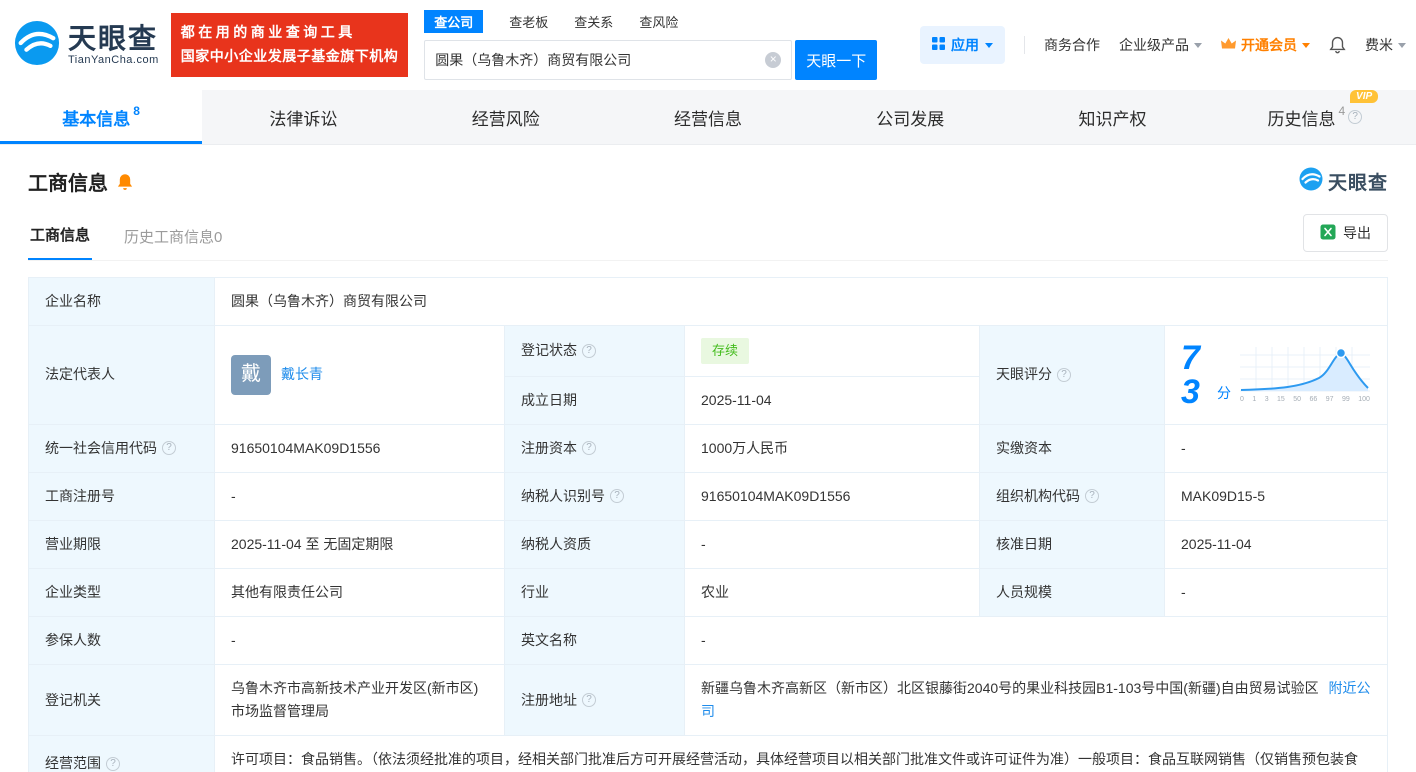 This screenshot has height=772, width=1416. I want to click on tab-risk-label: 经营风险, so click(505, 119).